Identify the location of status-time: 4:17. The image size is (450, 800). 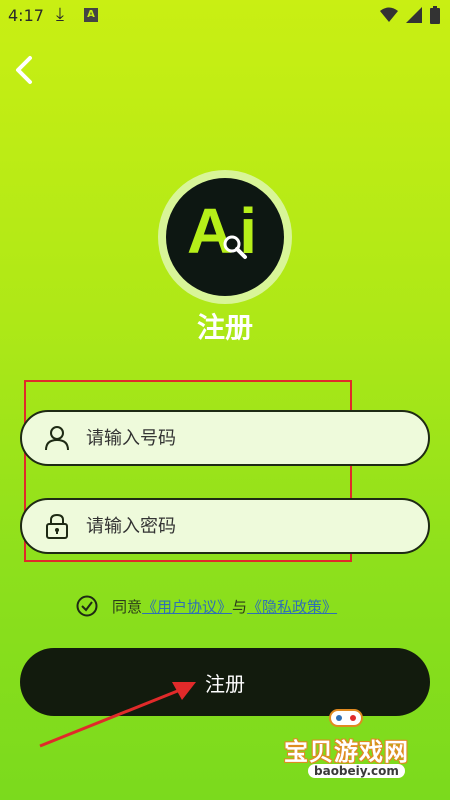
(26, 15).